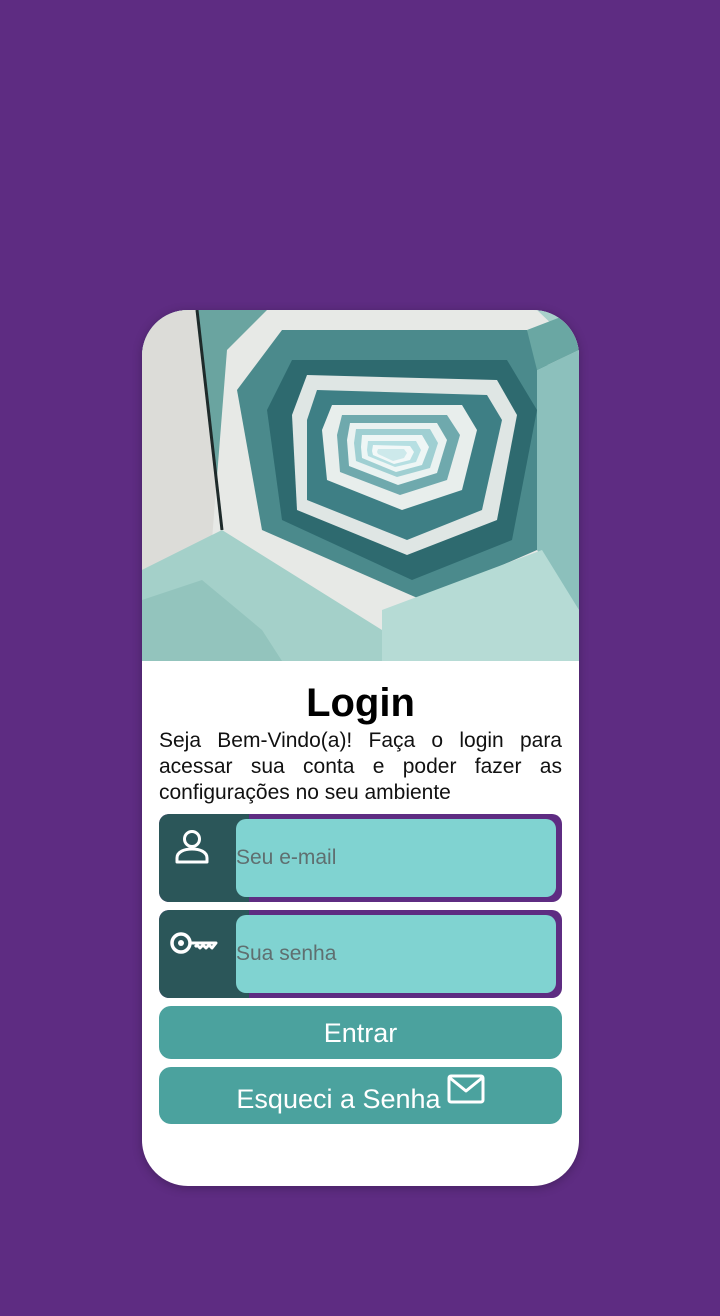  Describe the element at coordinates (396, 954) in the screenshot. I see `password-input` at that location.